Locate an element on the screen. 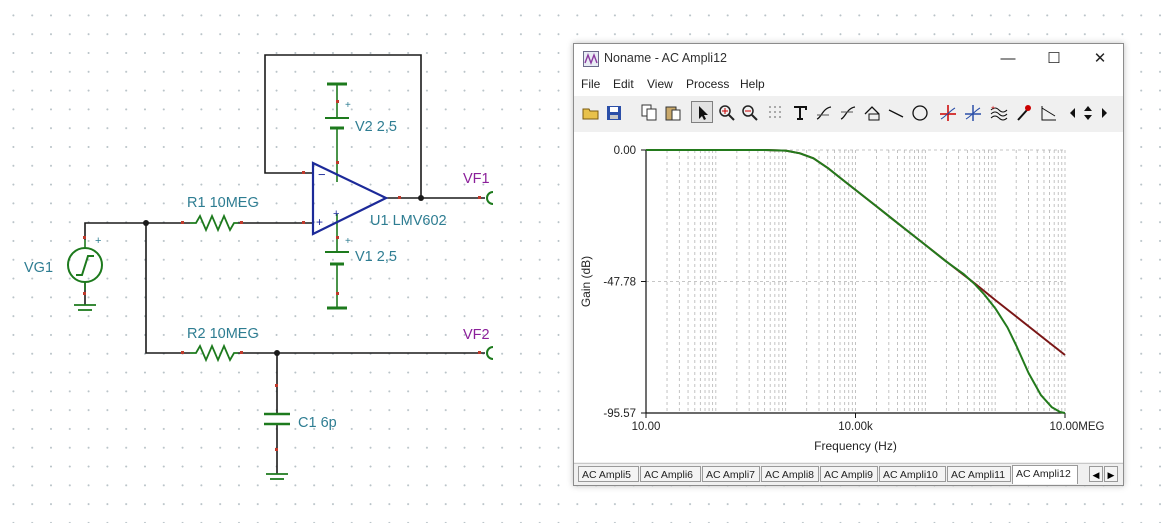  zoom-out-button is located at coordinates (749, 112).